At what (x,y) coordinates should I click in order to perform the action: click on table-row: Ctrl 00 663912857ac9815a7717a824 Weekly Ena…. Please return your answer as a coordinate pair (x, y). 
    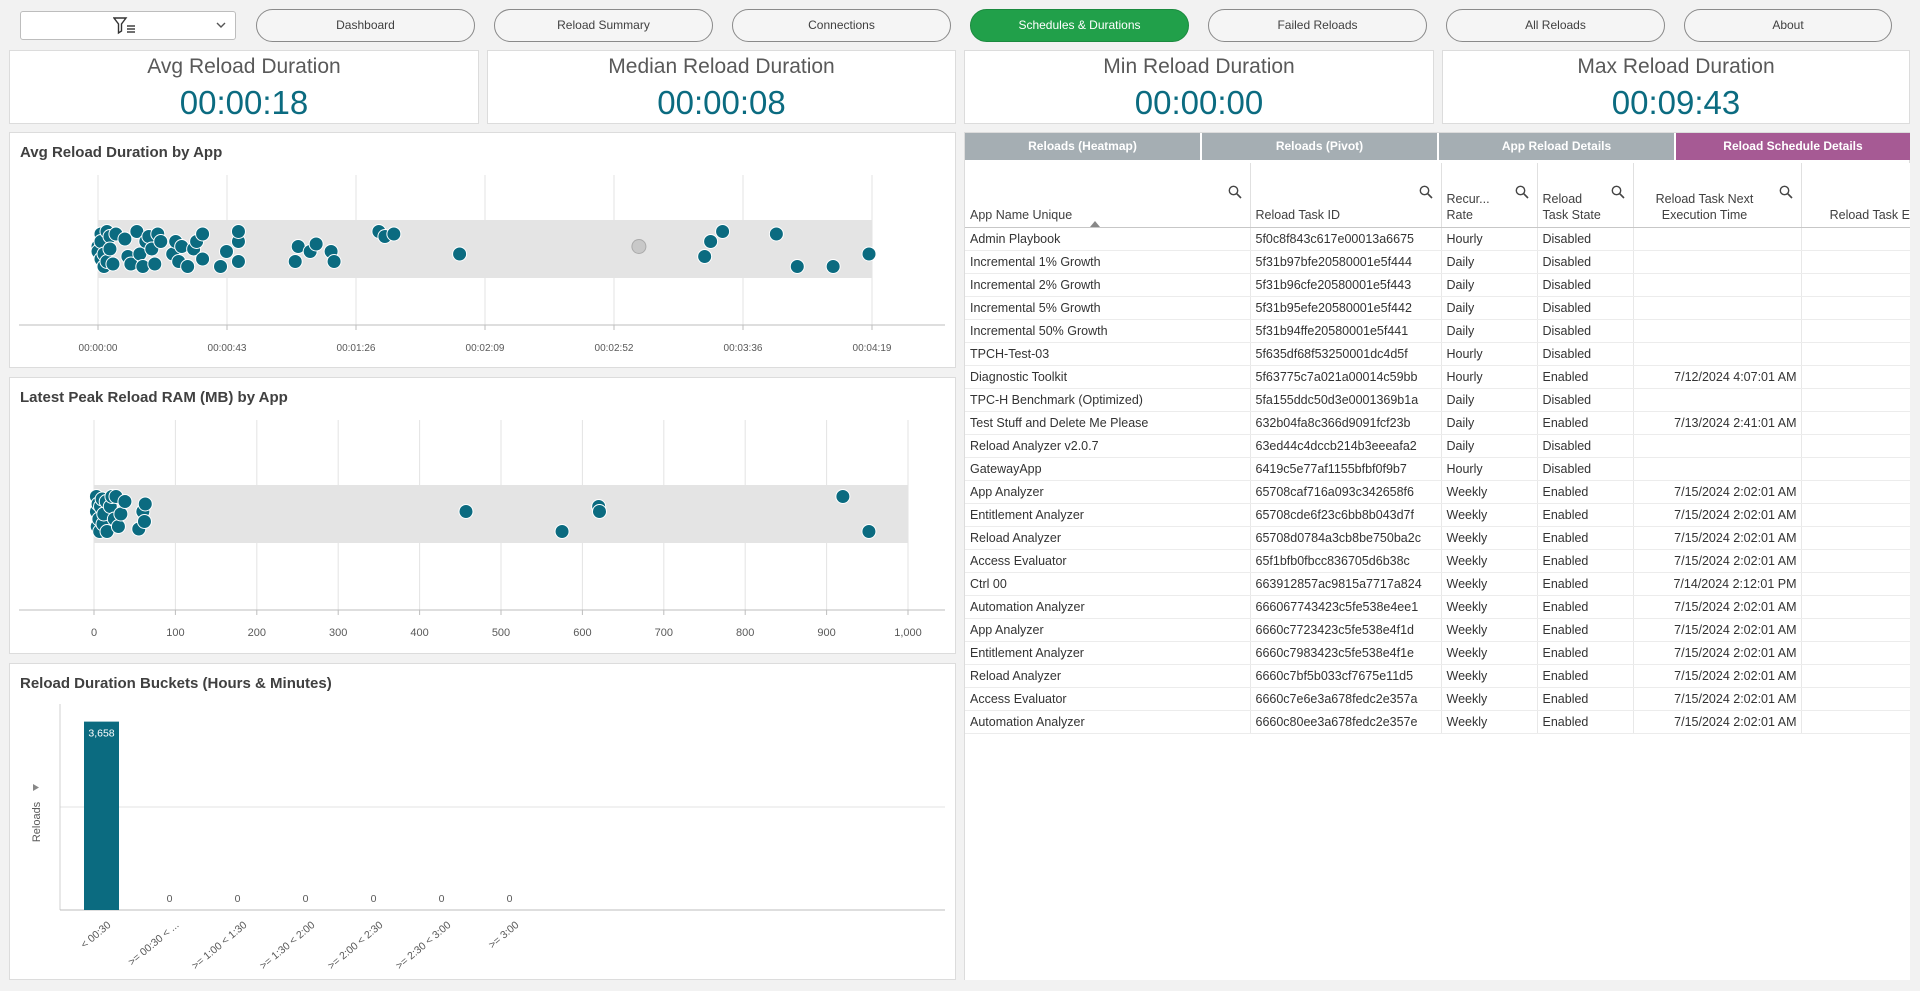
    Looking at the image, I should click on (1437, 584).